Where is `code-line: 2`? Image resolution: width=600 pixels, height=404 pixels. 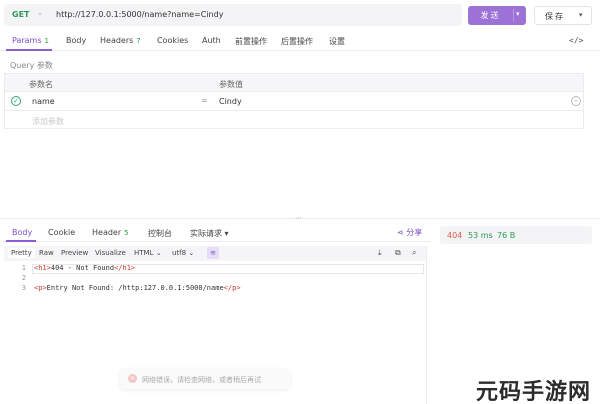 code-line: 2 is located at coordinates (214, 279).